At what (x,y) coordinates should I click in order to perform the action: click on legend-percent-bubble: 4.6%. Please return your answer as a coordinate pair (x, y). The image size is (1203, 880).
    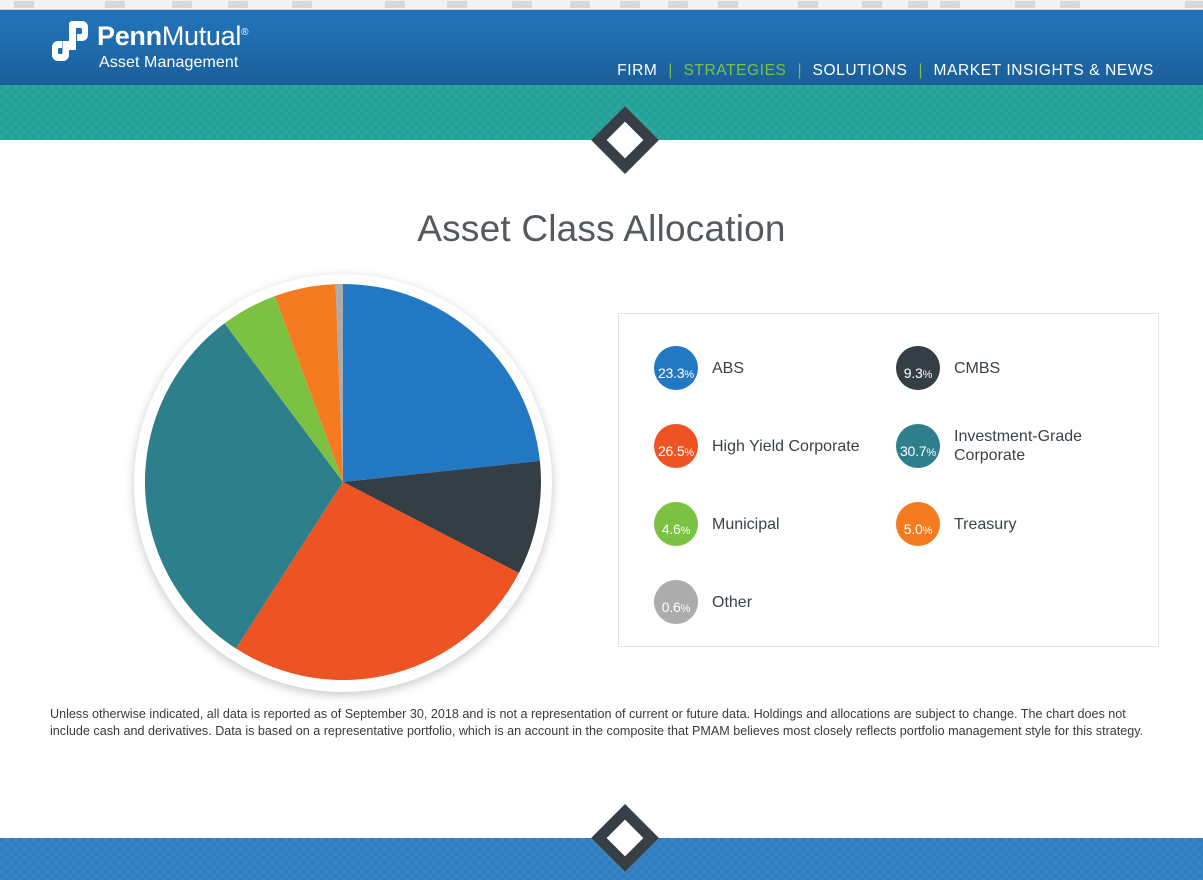
    Looking at the image, I should click on (676, 524).